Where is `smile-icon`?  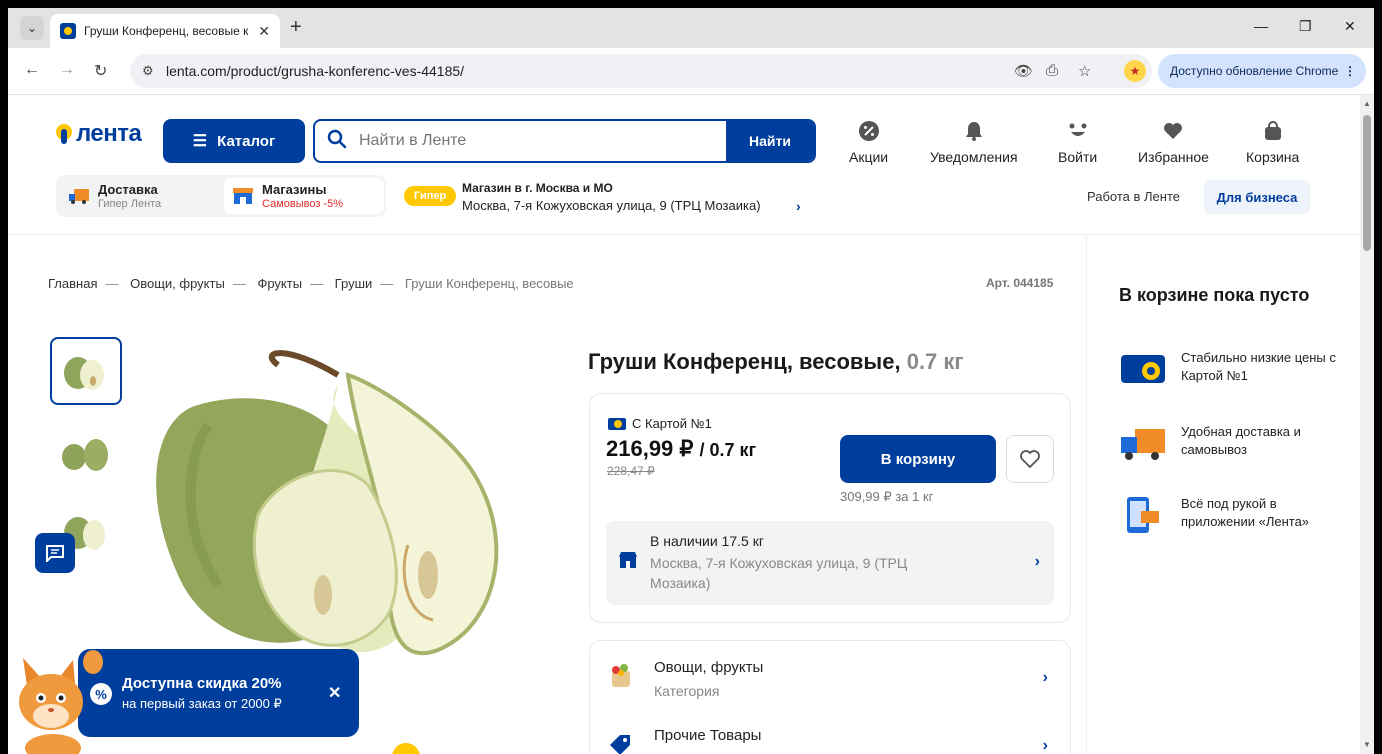 smile-icon is located at coordinates (1078, 131).